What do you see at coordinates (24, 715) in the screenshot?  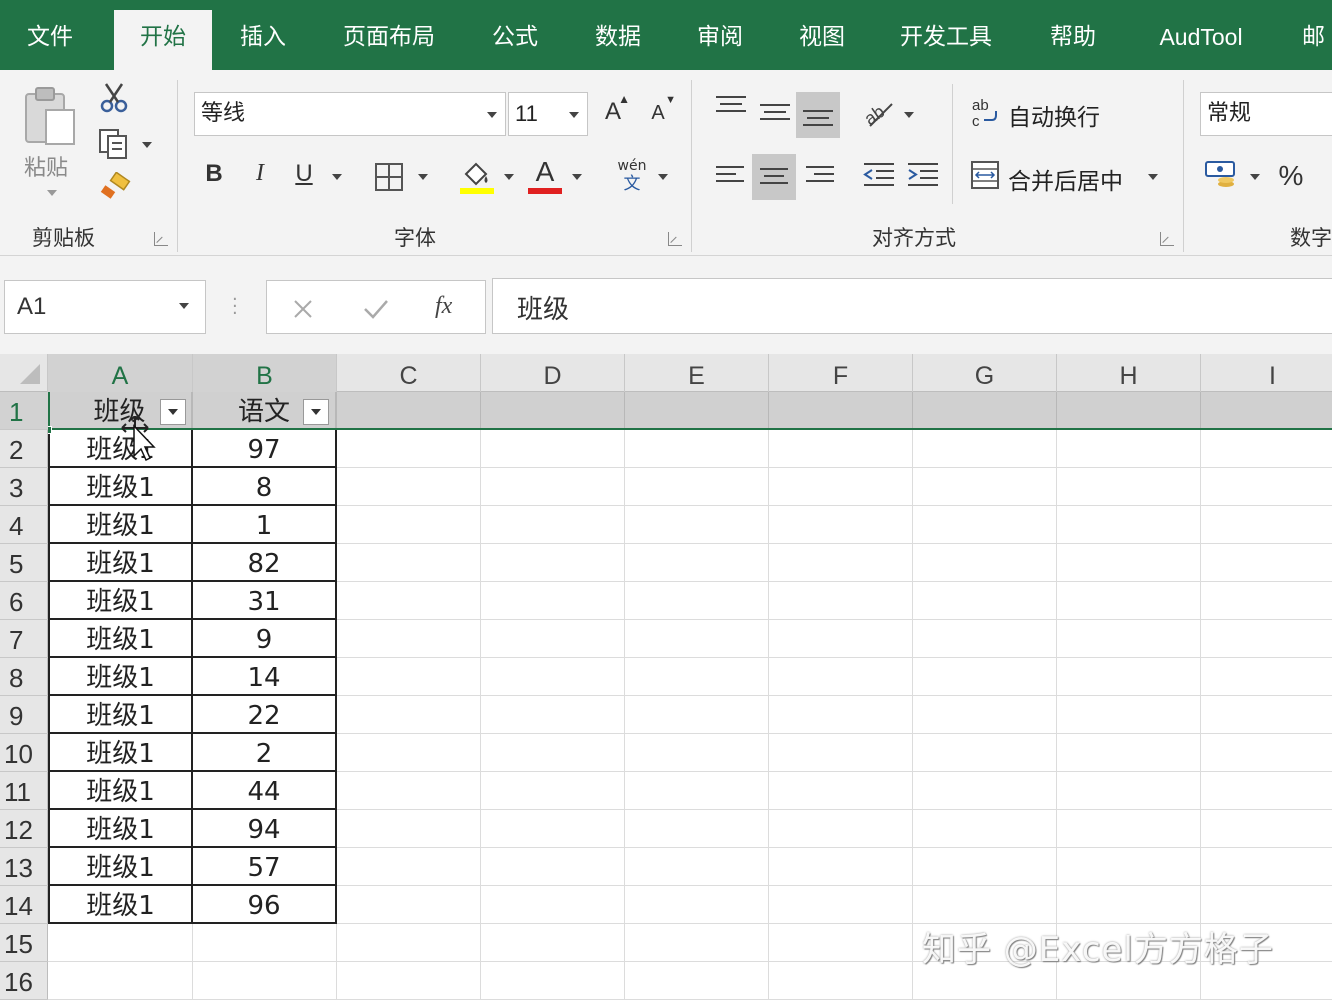 I see `row-header-9: 9` at bounding box center [24, 715].